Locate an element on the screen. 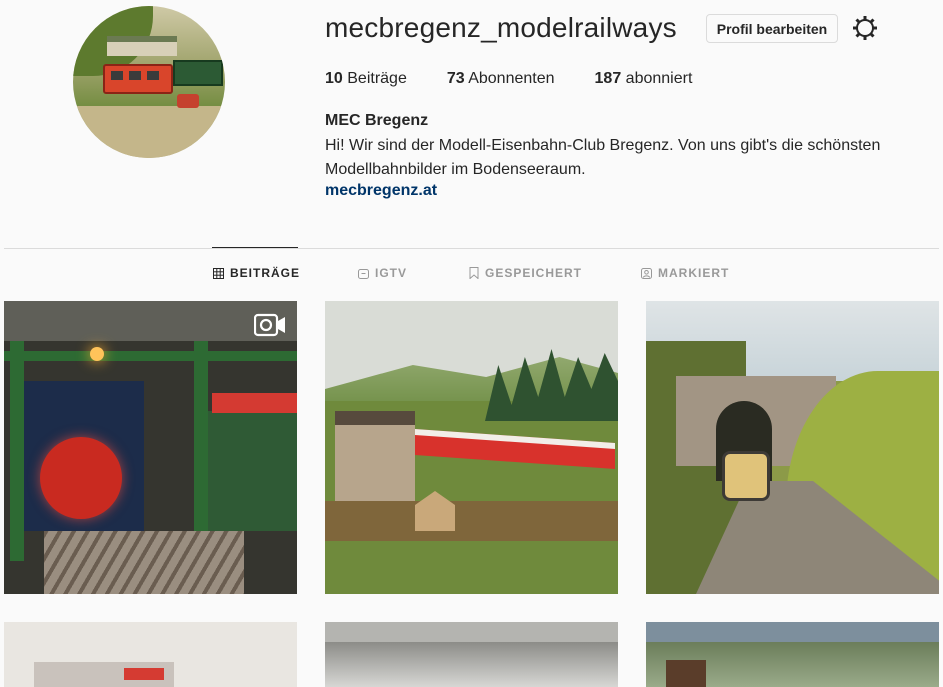 This screenshot has height=687, width=943. profile-tabs: BEITRÄGE IGTV GESPEICHERT MARKIERT is located at coordinates (471, 275).